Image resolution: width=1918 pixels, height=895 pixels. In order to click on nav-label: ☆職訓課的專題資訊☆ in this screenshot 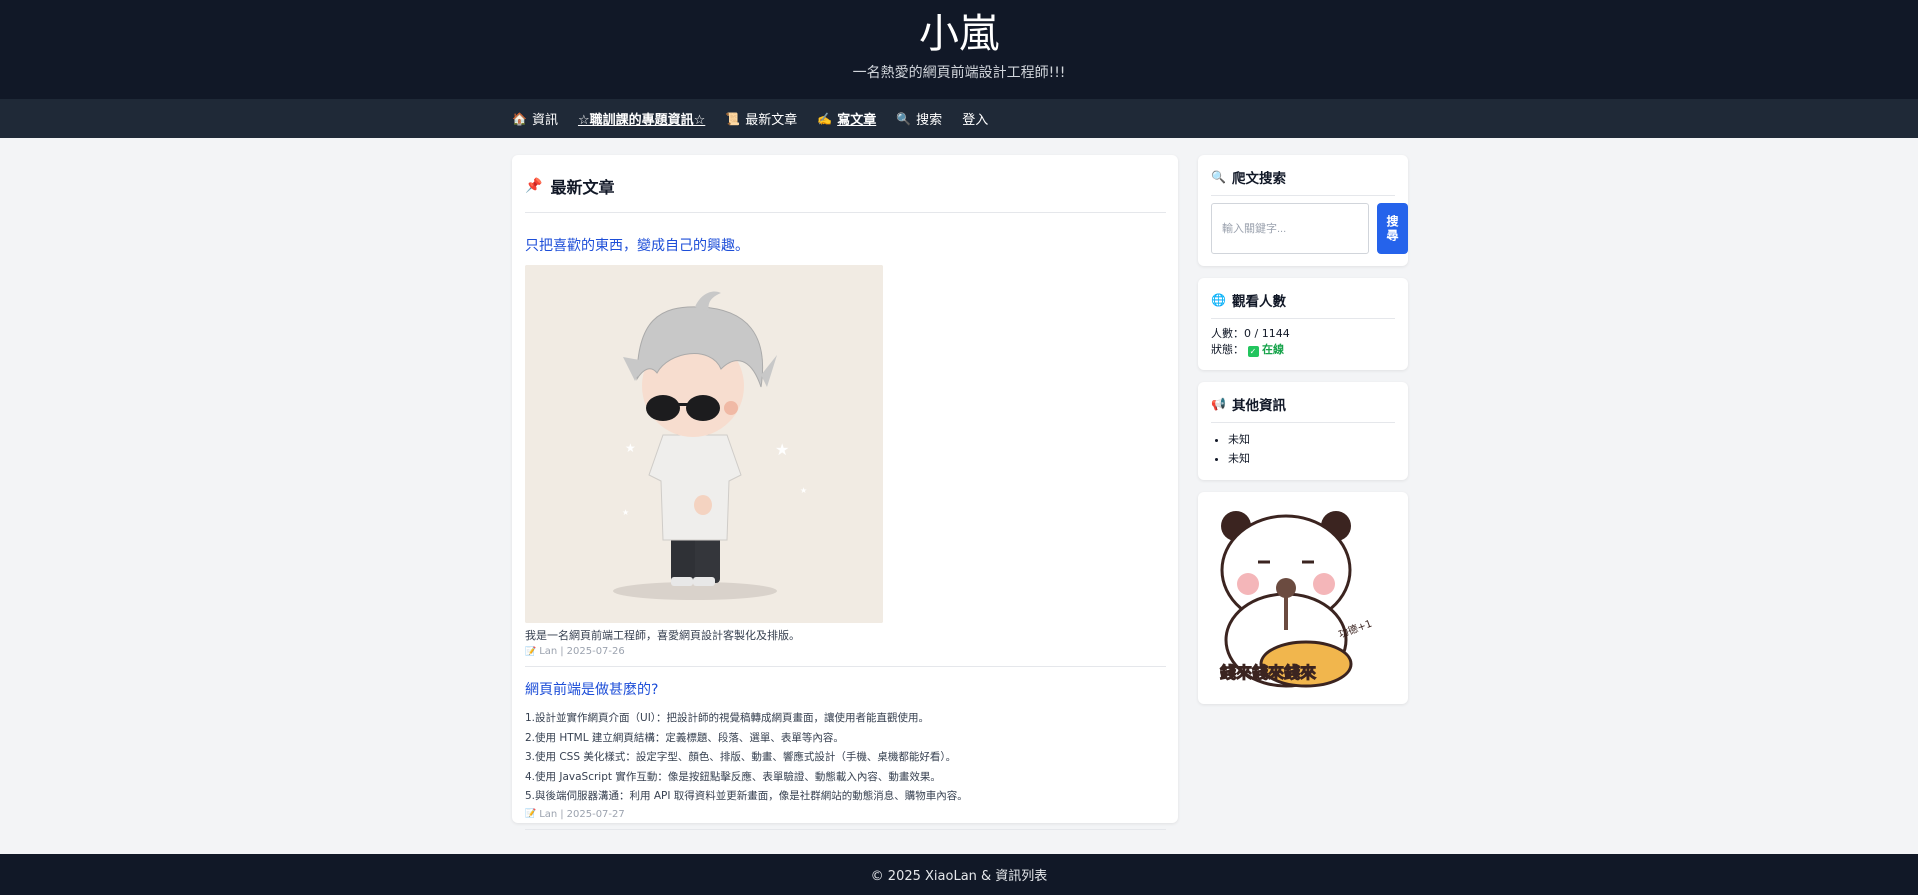, I will do `click(641, 120)`.